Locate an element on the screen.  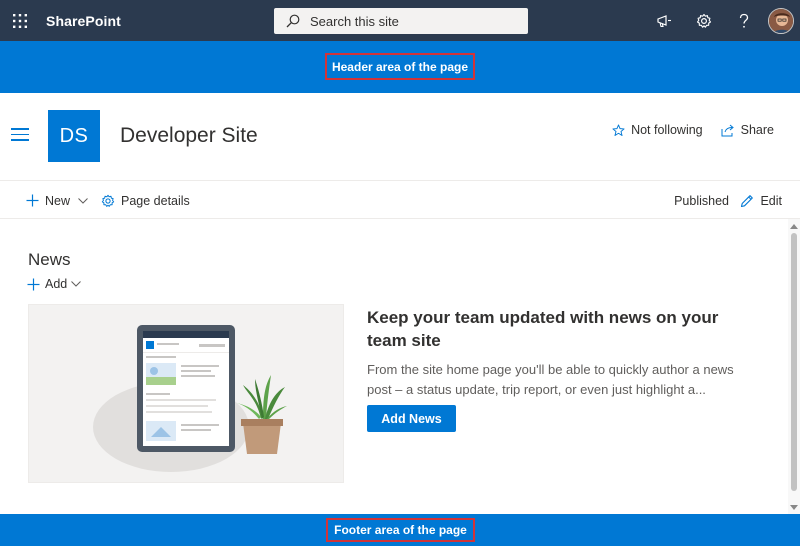
footer-callout: Footer area of the page is located at coordinates (400, 530).